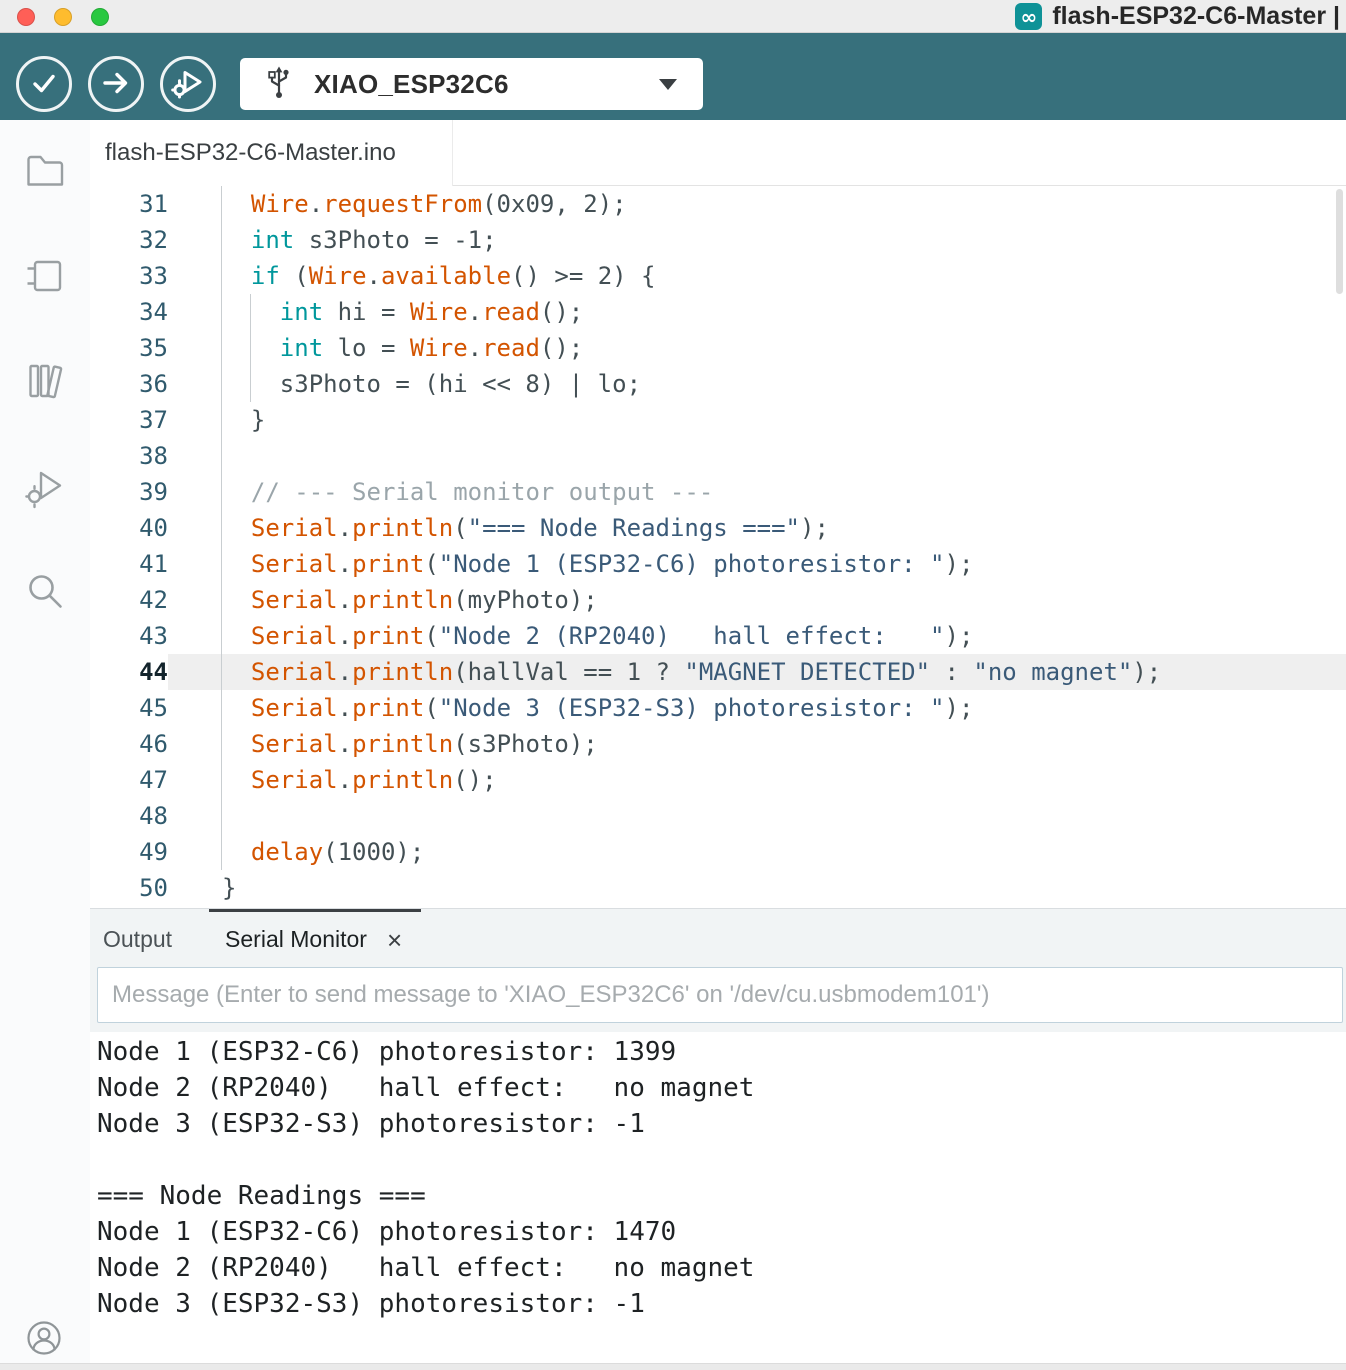 The height and width of the screenshot is (1370, 1346). Describe the element at coordinates (721, 1160) in the screenshot. I see `serial-line` at that location.